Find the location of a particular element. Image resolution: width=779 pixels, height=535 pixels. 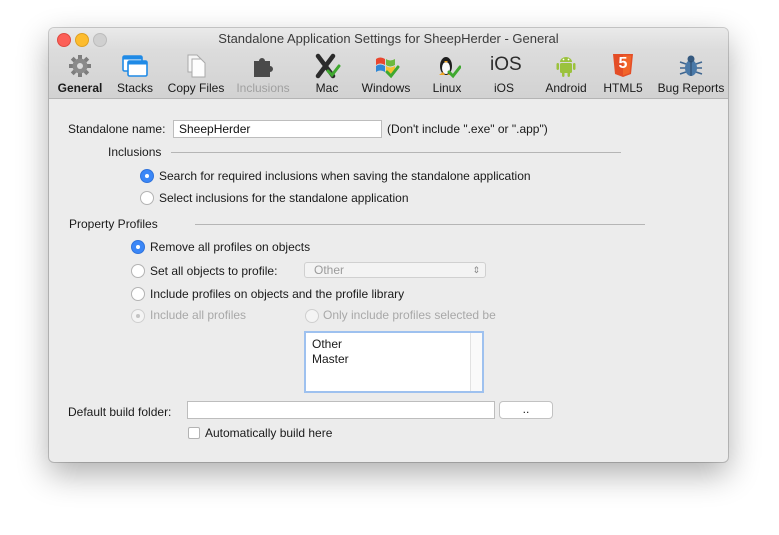

list-scrollbar is located at coordinates (476, 362).